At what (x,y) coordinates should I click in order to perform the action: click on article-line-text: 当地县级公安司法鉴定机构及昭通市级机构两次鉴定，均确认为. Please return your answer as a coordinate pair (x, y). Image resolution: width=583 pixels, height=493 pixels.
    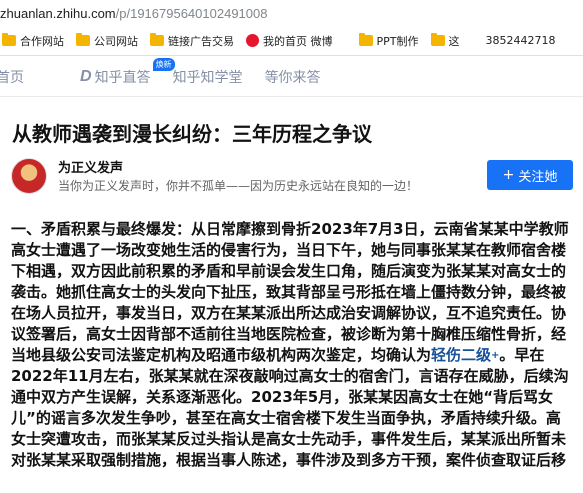
    Looking at the image, I should click on (221, 355).